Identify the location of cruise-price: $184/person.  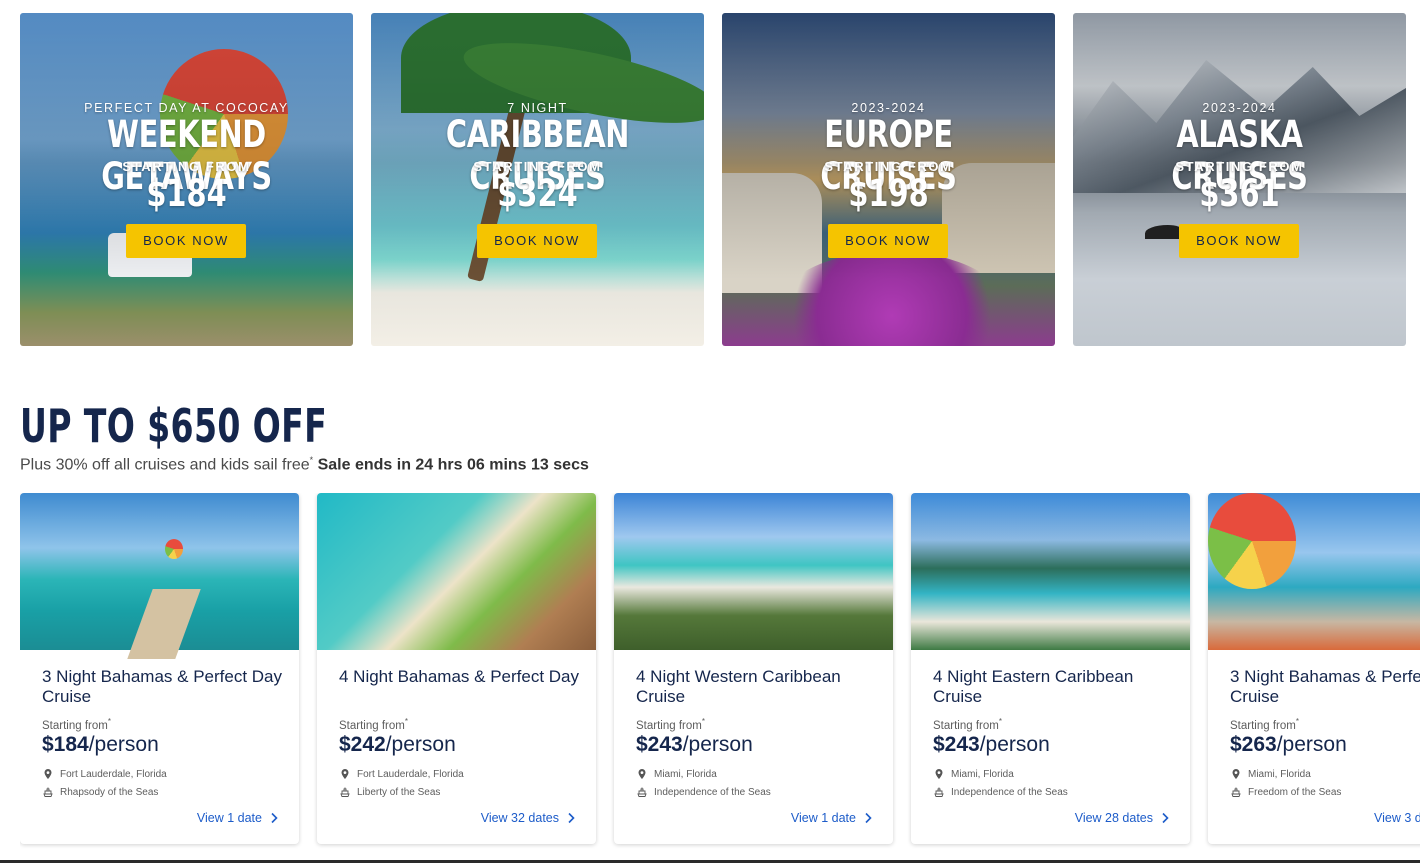
(100, 745).